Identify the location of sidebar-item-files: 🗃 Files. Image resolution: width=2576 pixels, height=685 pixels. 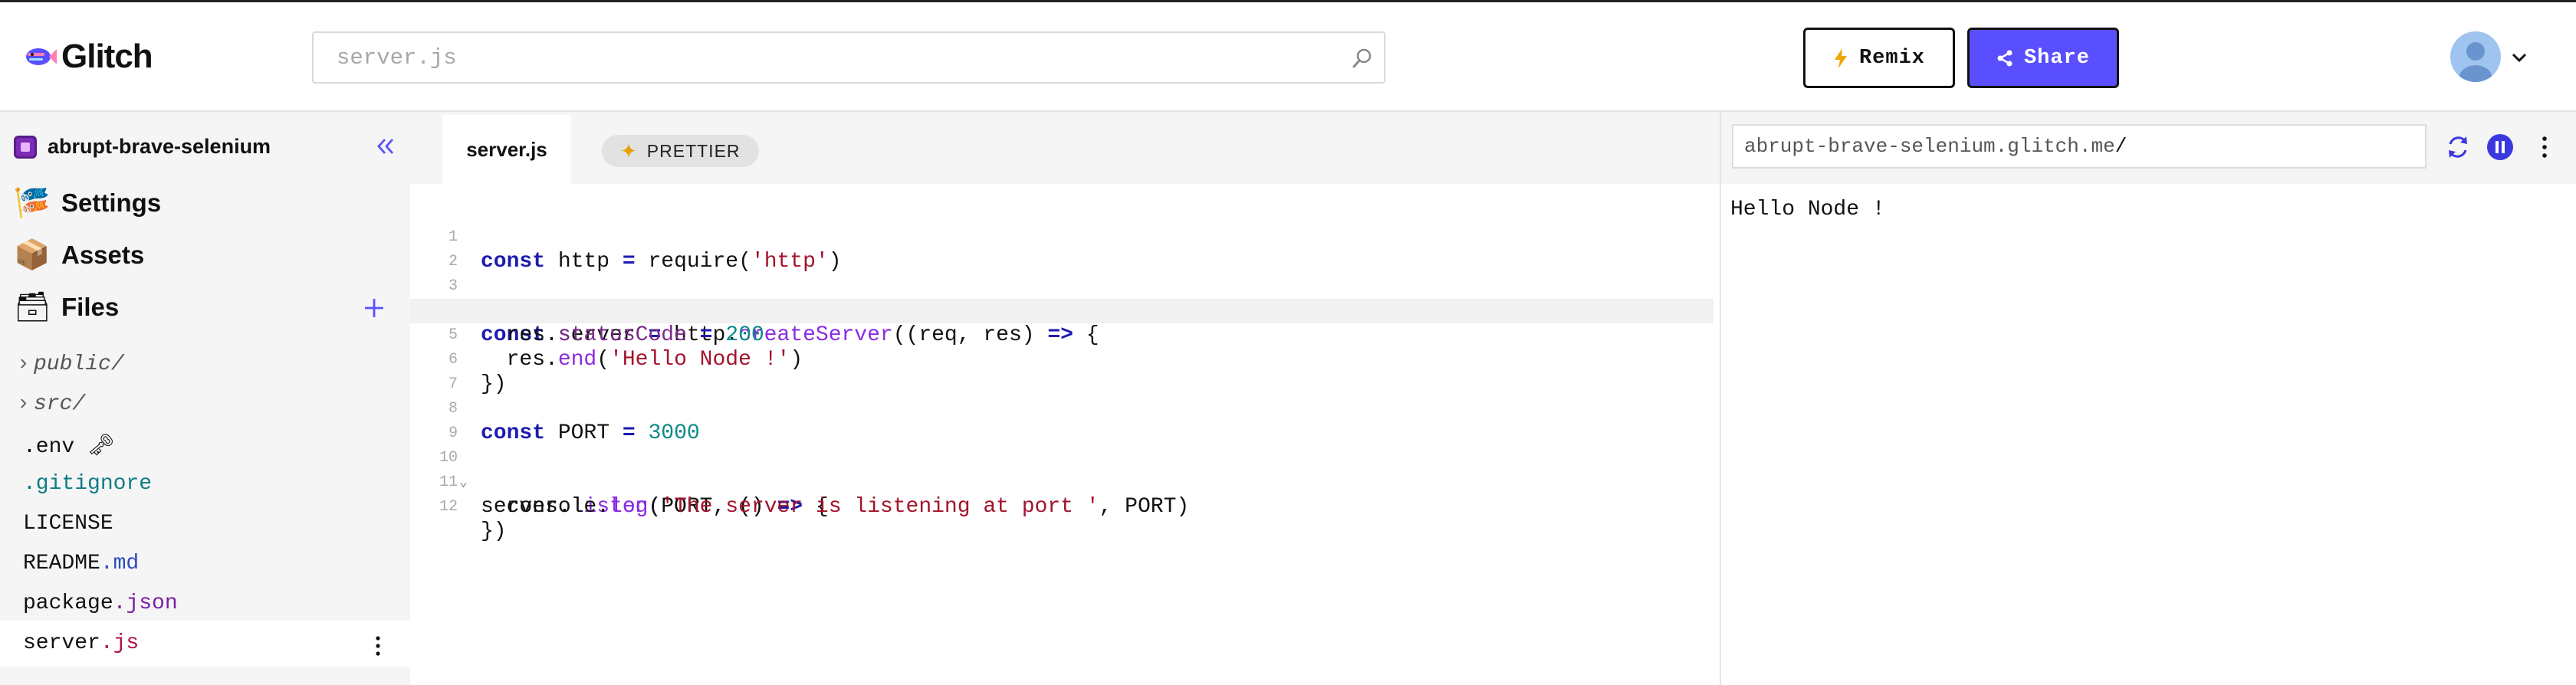
(66, 307).